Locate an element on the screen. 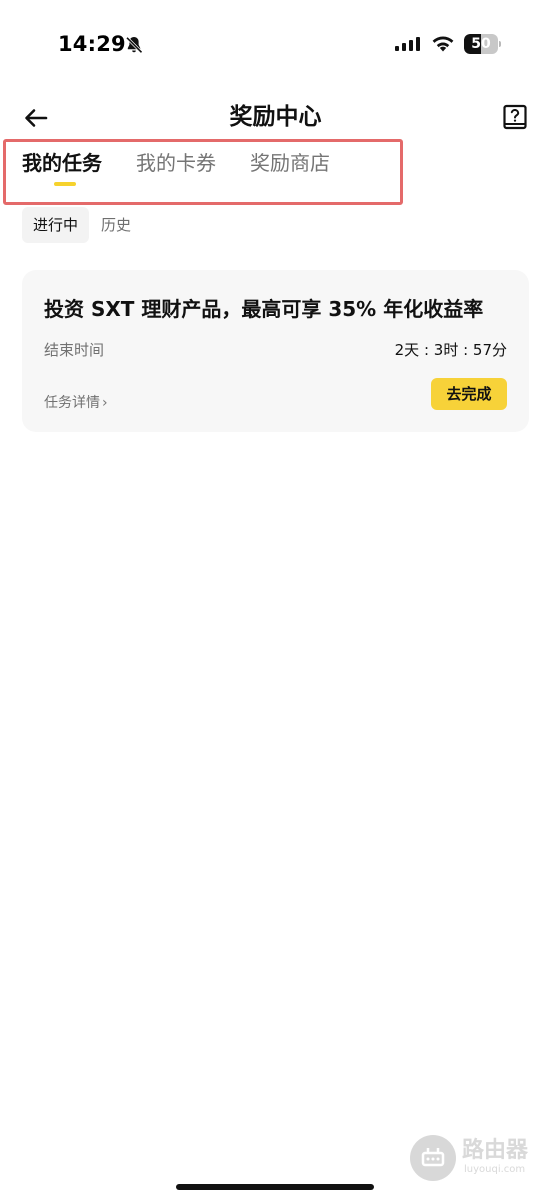 The width and height of the screenshot is (551, 1200). tab-label: 奖励商店 is located at coordinates (290, 163).